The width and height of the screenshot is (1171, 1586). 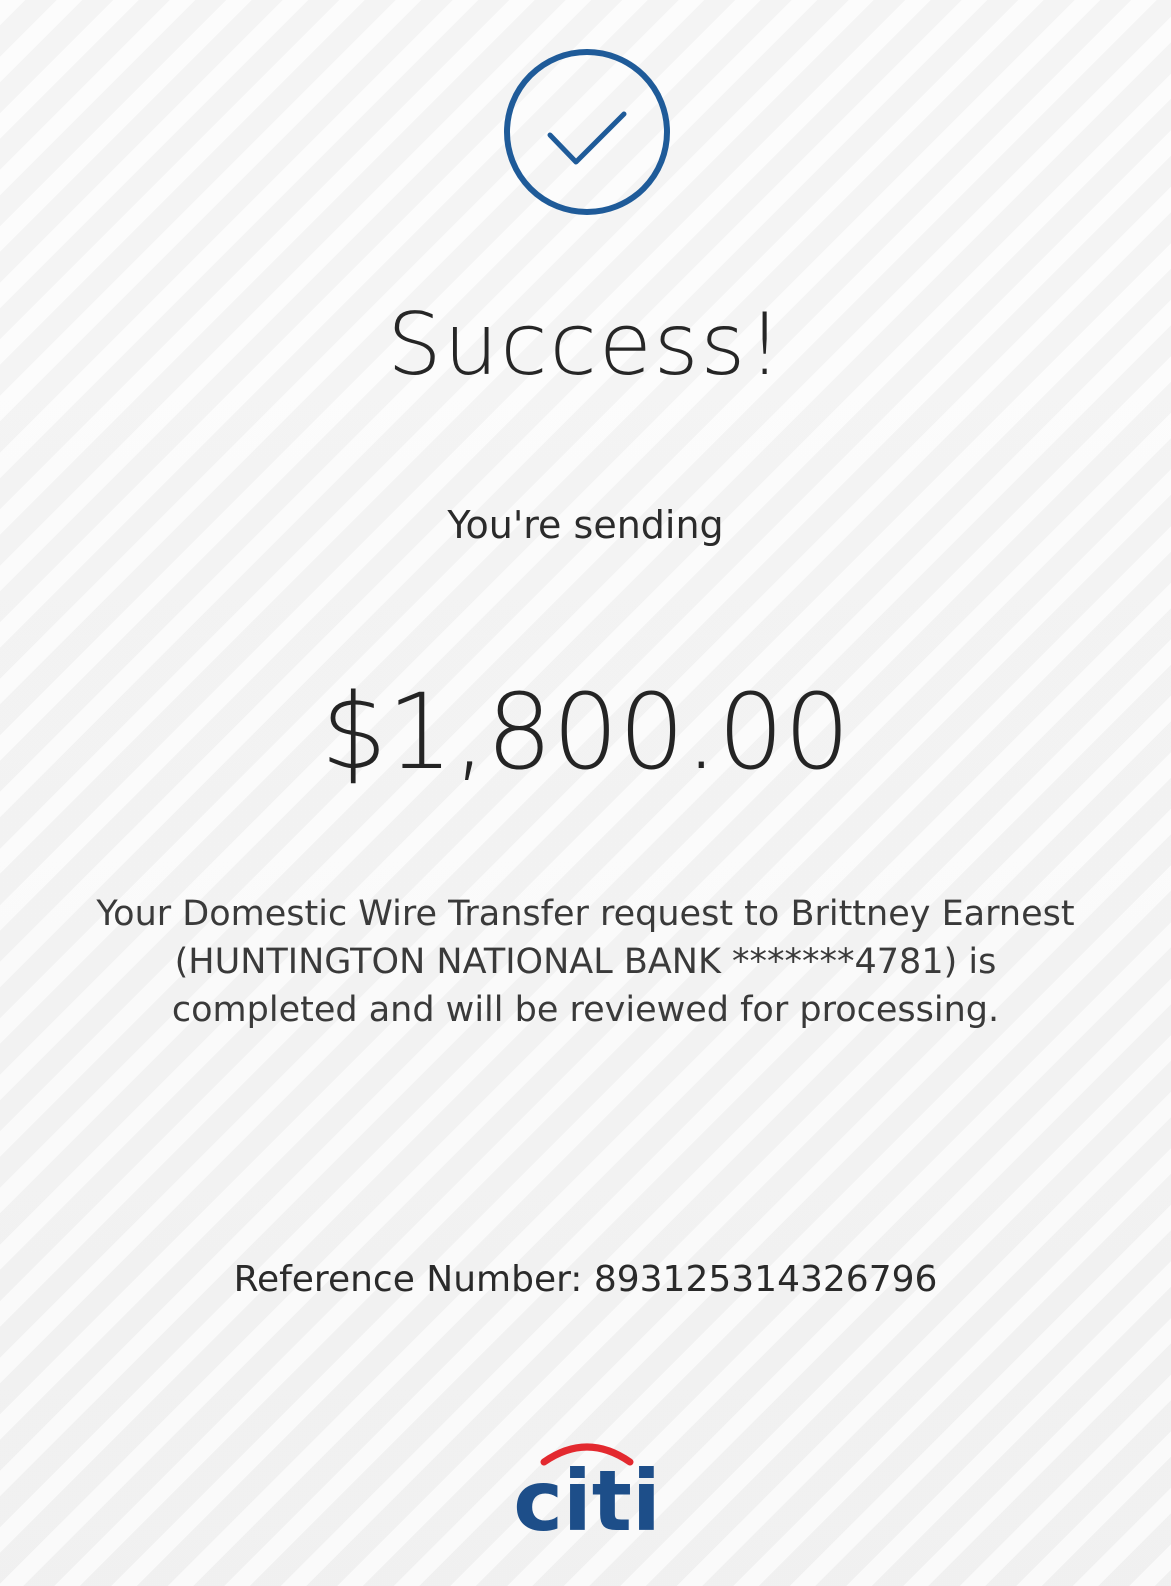 What do you see at coordinates (587, 132) in the screenshot?
I see `check-circle-icon` at bounding box center [587, 132].